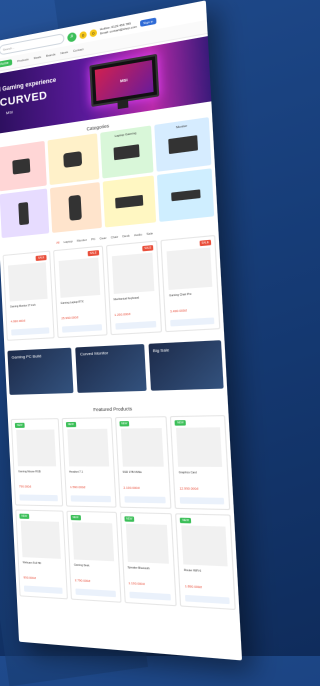  I want to click on product-card: NEW Graphics Card 12.990.000đ, so click(200, 462).